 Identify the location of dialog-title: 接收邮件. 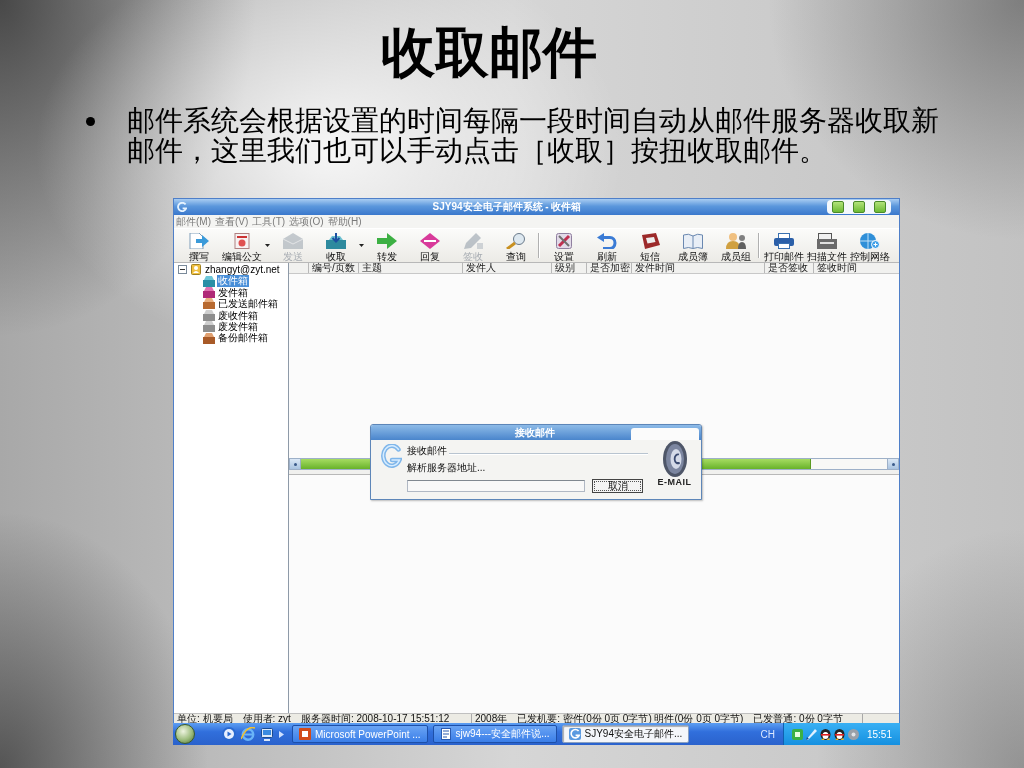
(535, 432).